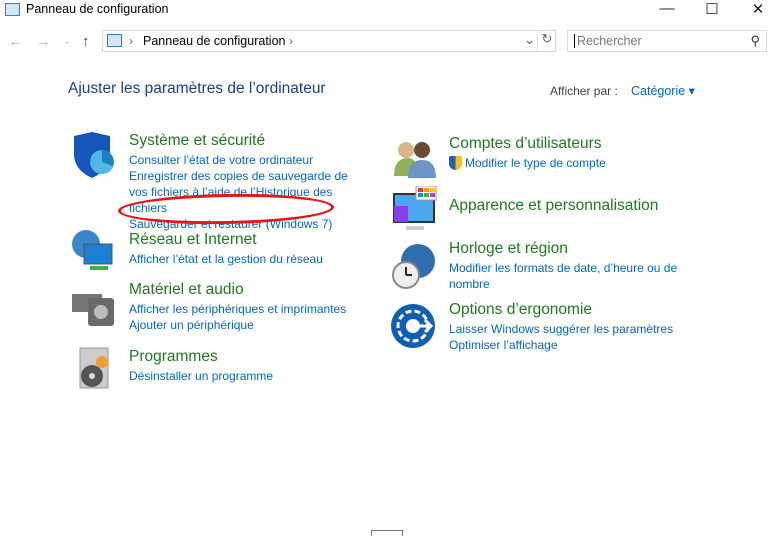 The height and width of the screenshot is (536, 775). Describe the element at coordinates (226, 259) in the screenshot. I see `link-network-status: Afficher l’état et la gestion du réseau` at that location.